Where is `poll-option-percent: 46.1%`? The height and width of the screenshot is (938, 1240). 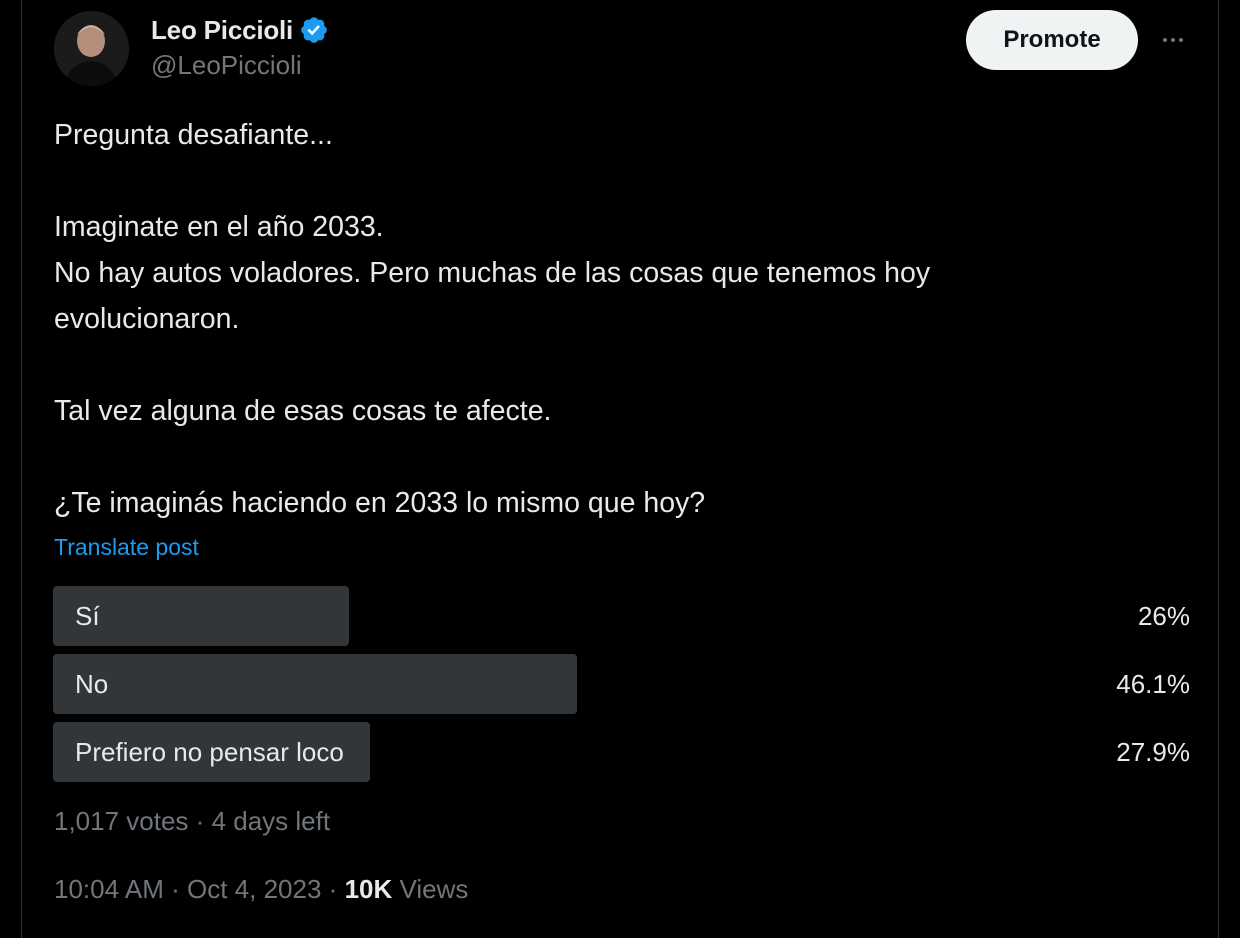
poll-option-percent: 46.1% is located at coordinates (1153, 684).